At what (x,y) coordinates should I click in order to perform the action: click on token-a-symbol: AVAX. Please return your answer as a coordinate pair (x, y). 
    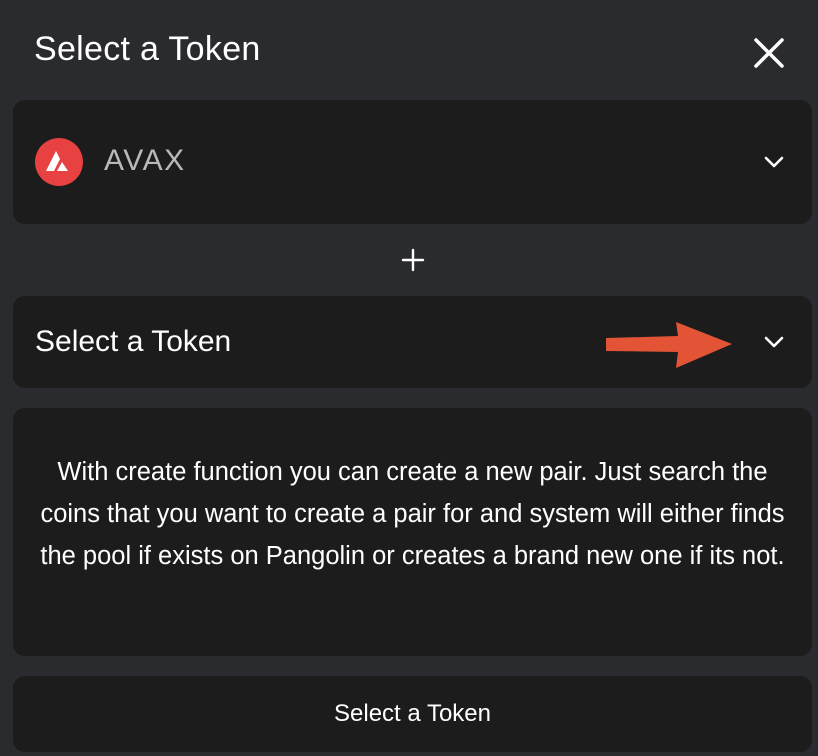
    Looking at the image, I should click on (145, 160).